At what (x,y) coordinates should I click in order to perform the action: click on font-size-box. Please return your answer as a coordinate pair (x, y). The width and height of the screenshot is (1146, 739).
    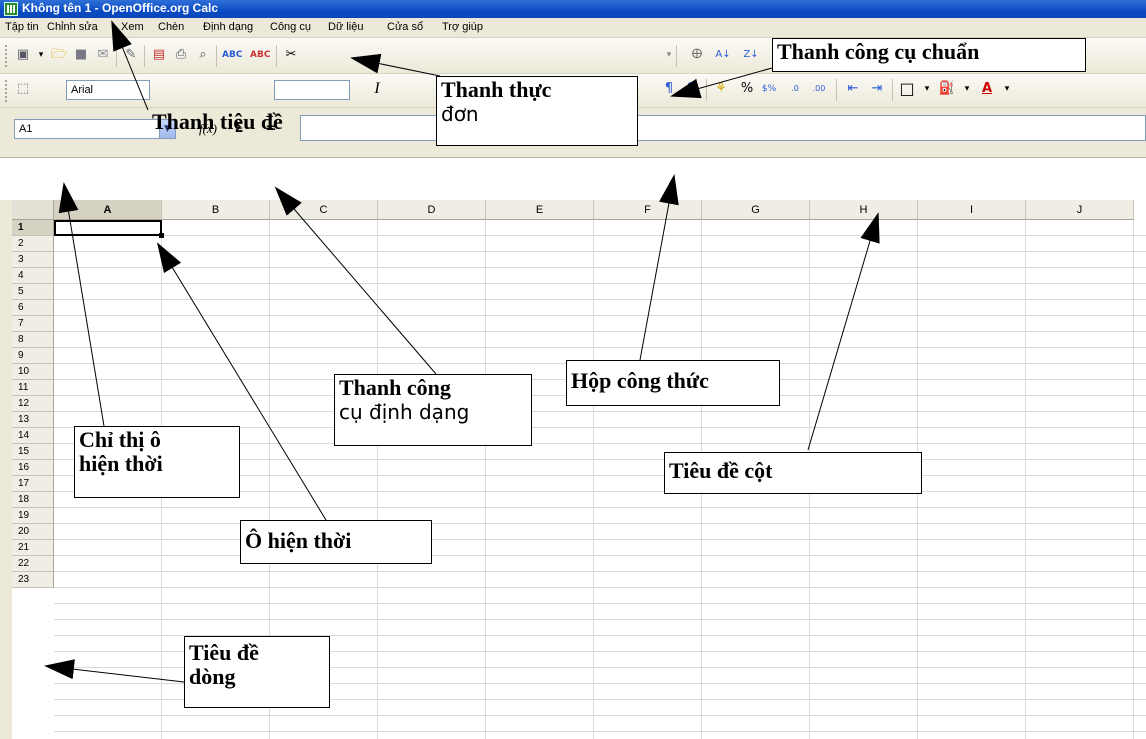
    Looking at the image, I should click on (312, 90).